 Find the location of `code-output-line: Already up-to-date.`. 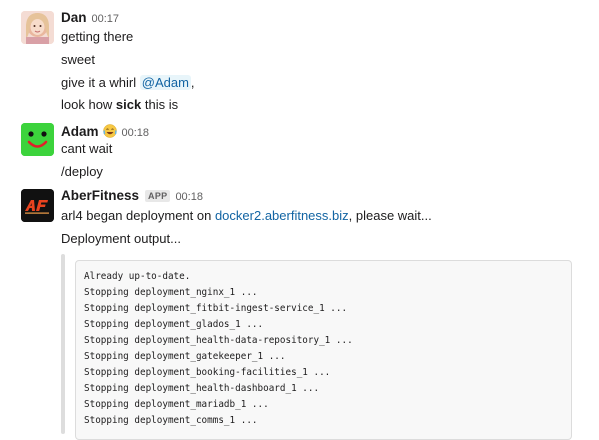

code-output-line: Already up-to-date. is located at coordinates (137, 276).